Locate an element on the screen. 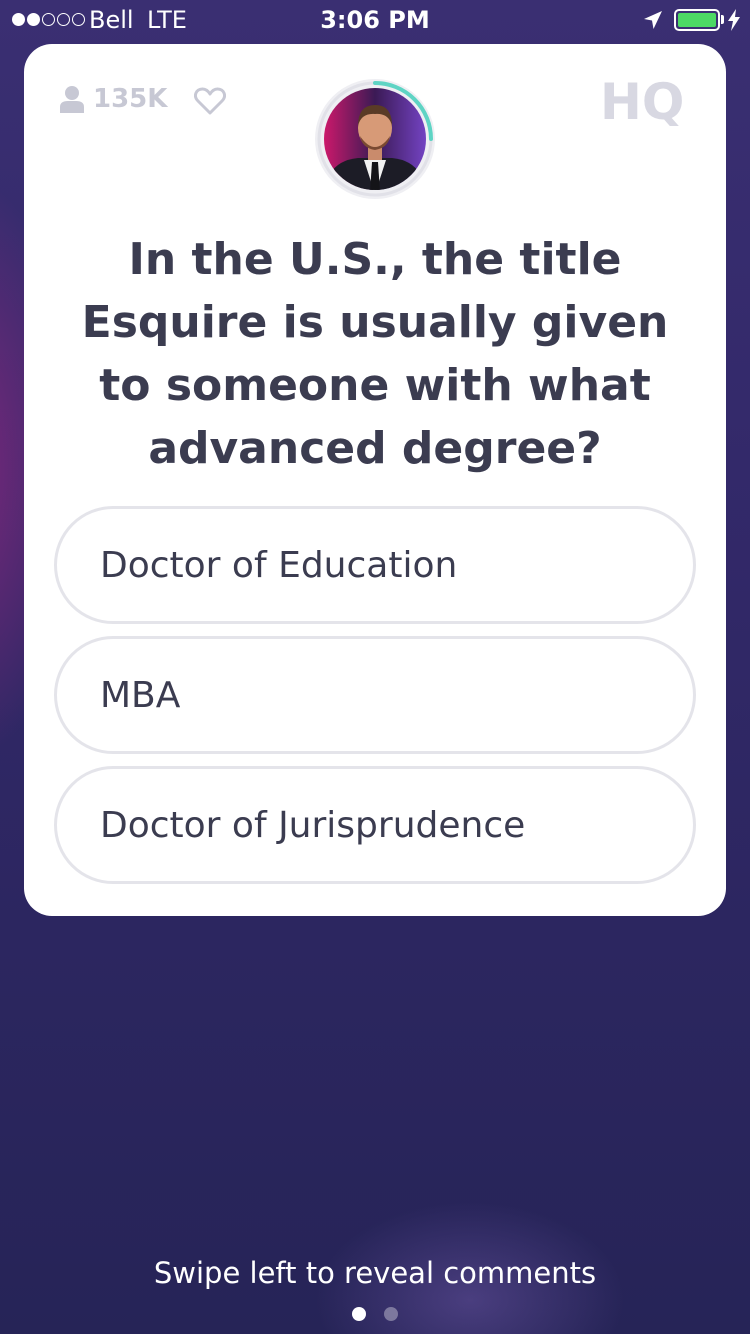  answer-option-3: Doctor of Jurisprudence is located at coordinates (375, 825).